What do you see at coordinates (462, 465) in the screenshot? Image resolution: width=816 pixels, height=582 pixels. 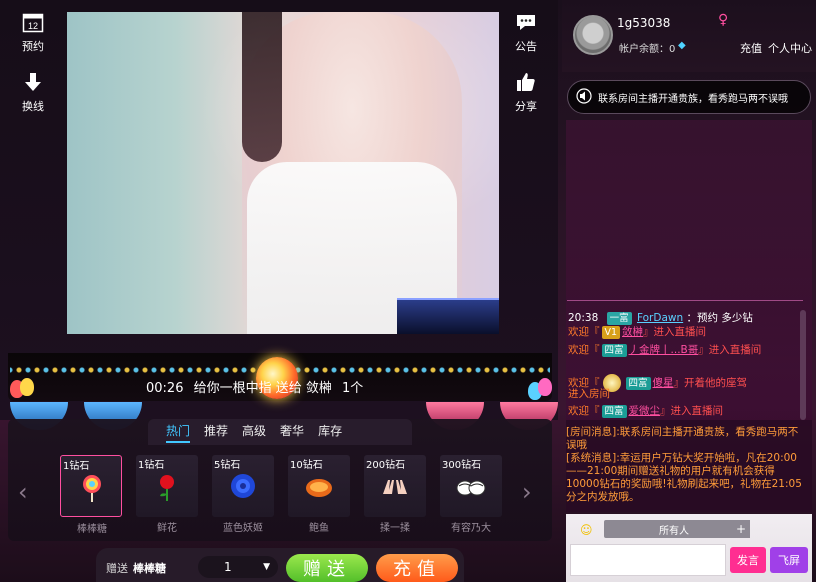 I see `gift-price: 300钻石` at bounding box center [462, 465].